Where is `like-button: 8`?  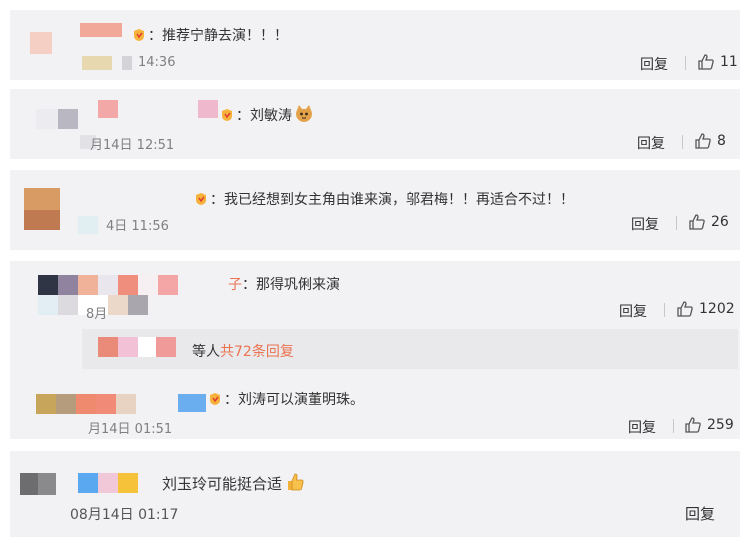
like-button: 8 is located at coordinates (710, 141).